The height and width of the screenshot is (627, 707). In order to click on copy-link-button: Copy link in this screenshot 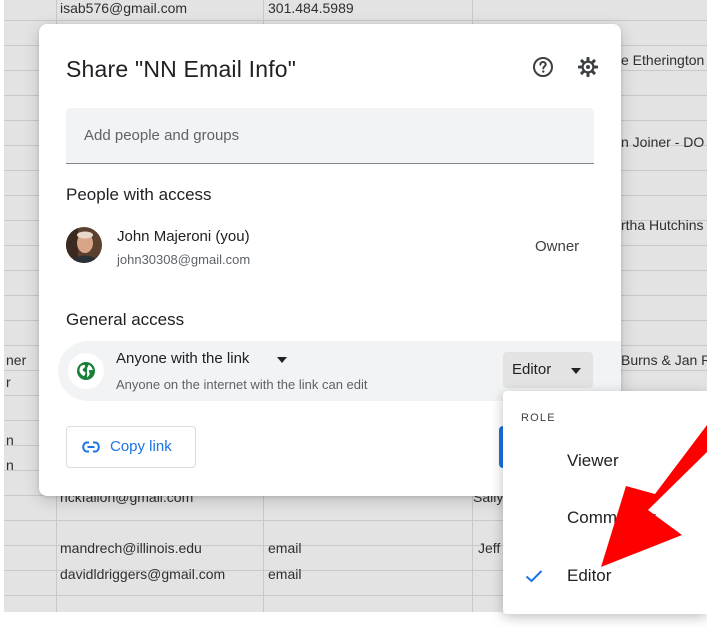, I will do `click(131, 447)`.